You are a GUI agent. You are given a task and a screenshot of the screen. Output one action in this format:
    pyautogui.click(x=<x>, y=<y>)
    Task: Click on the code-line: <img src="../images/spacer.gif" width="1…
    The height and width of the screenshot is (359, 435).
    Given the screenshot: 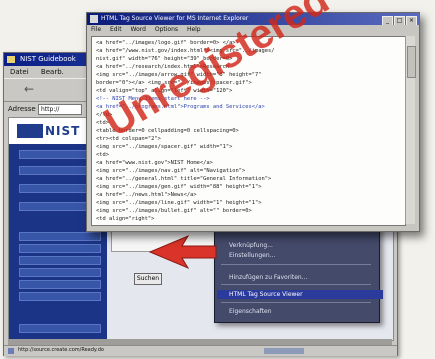 What is the action you would take?
    pyautogui.click(x=164, y=147)
    